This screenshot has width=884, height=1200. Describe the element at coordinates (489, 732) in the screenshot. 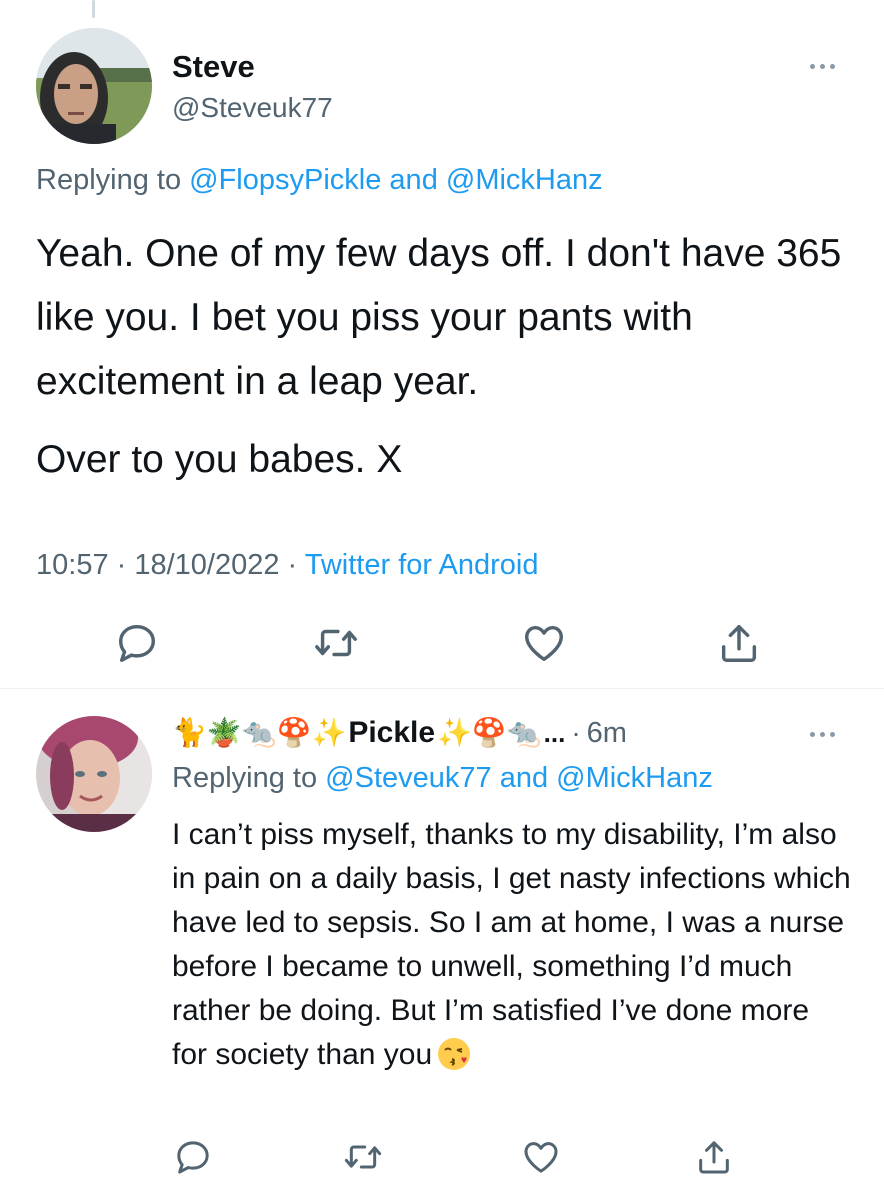

I see `name-emoji-suffix: ✨🍄🐀` at that location.